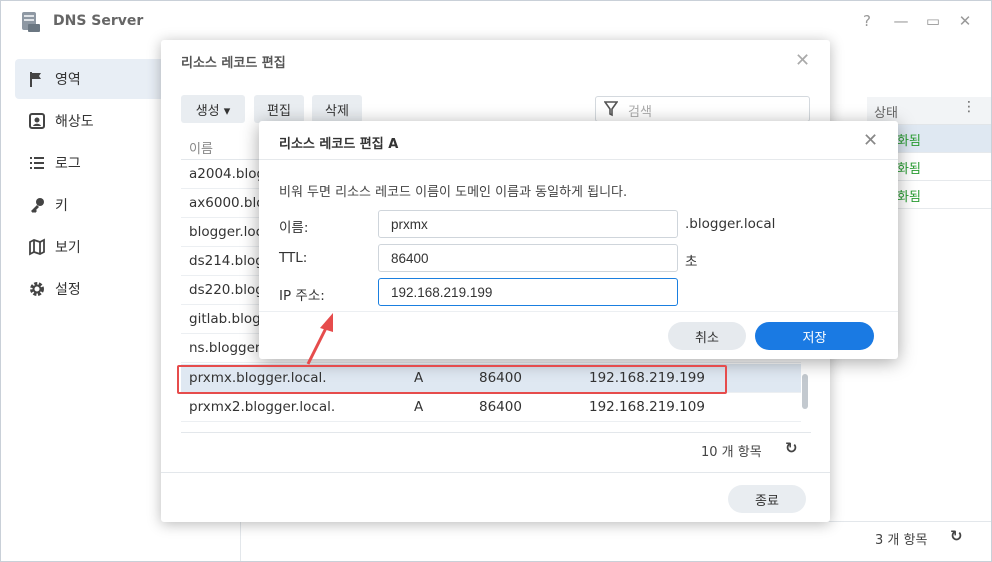 The width and height of the screenshot is (992, 562). I want to click on create-button: 생성 ▾, so click(213, 109).